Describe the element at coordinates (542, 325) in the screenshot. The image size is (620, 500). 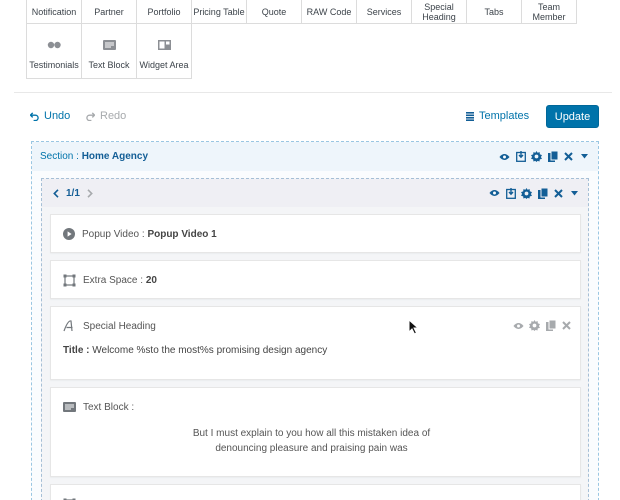
I see `module-controls` at that location.